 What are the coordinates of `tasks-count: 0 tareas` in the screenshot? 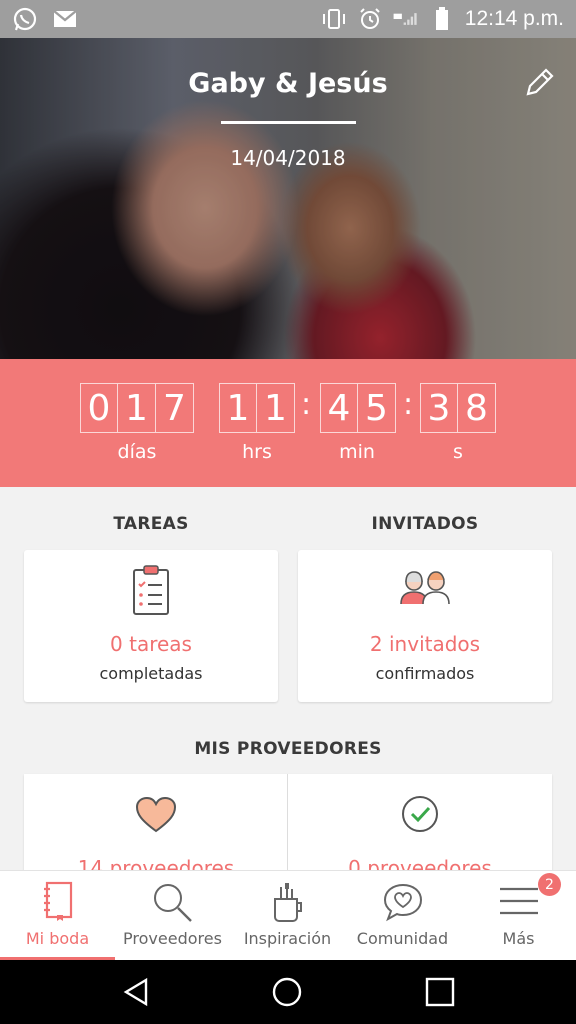 It's located at (151, 644).